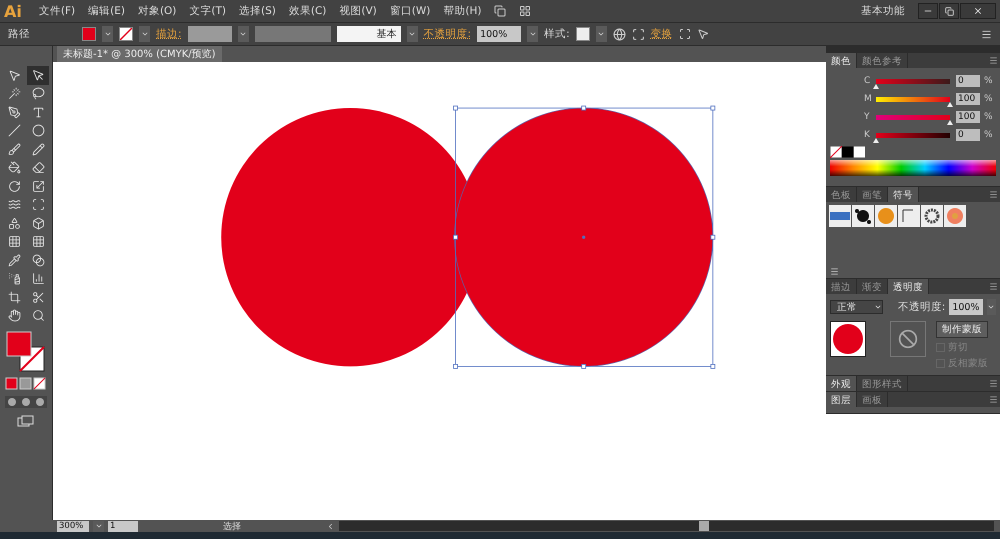 This screenshot has height=539, width=1000. What do you see at coordinates (13, 11) in the screenshot?
I see `app-logo: Ai` at bounding box center [13, 11].